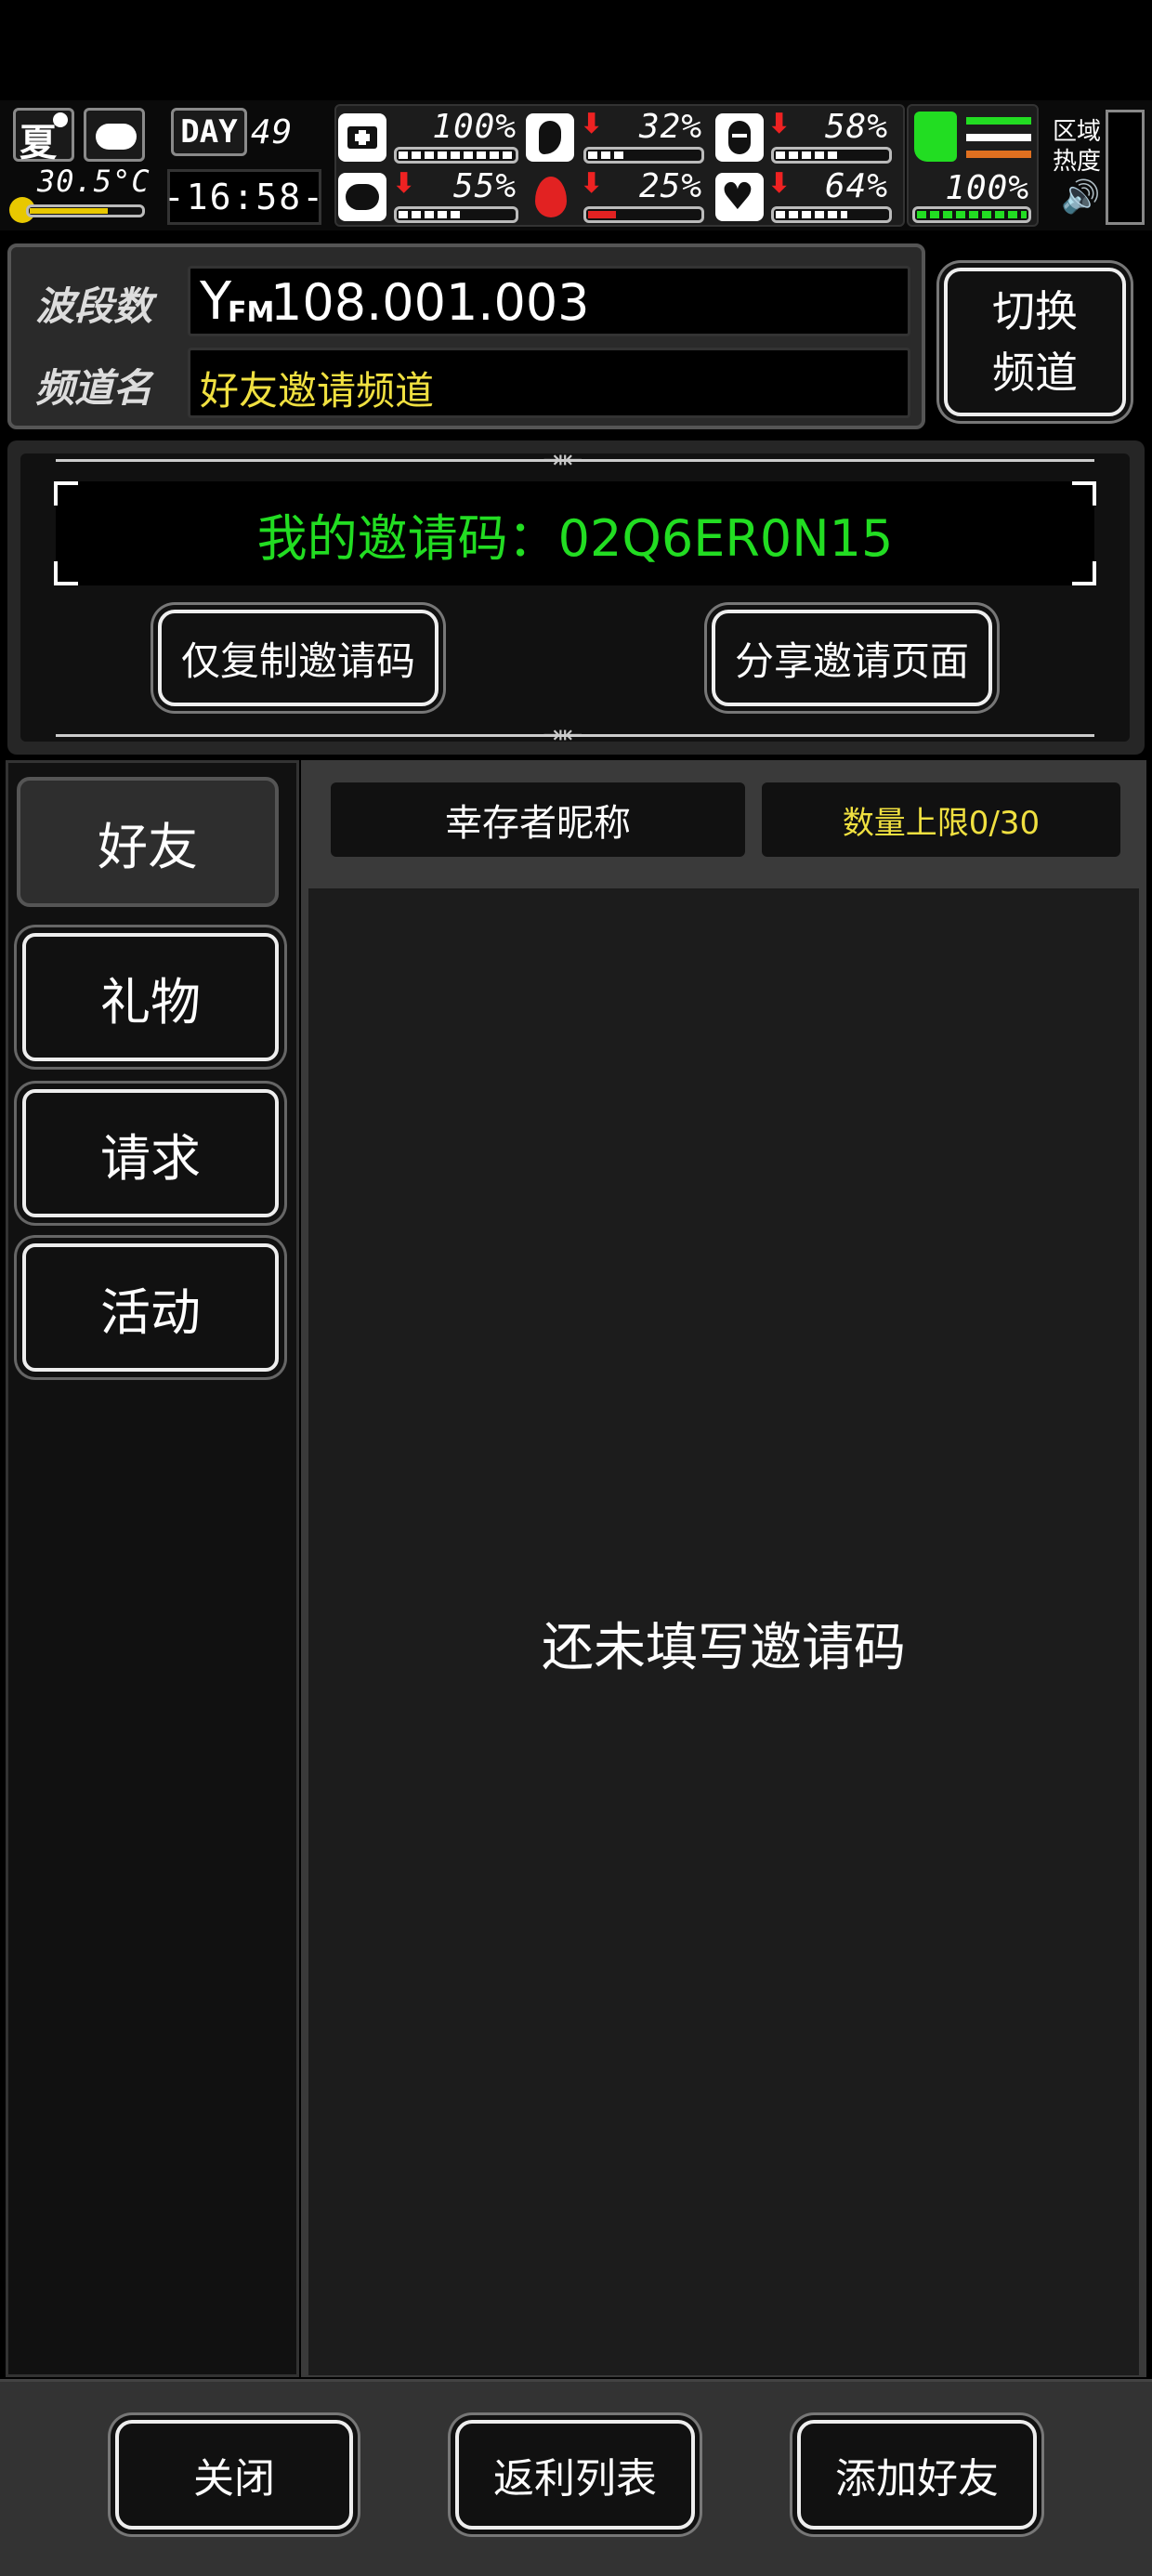 This screenshot has width=1152, height=2576. I want to click on clock-display: -16:58-, so click(244, 197).